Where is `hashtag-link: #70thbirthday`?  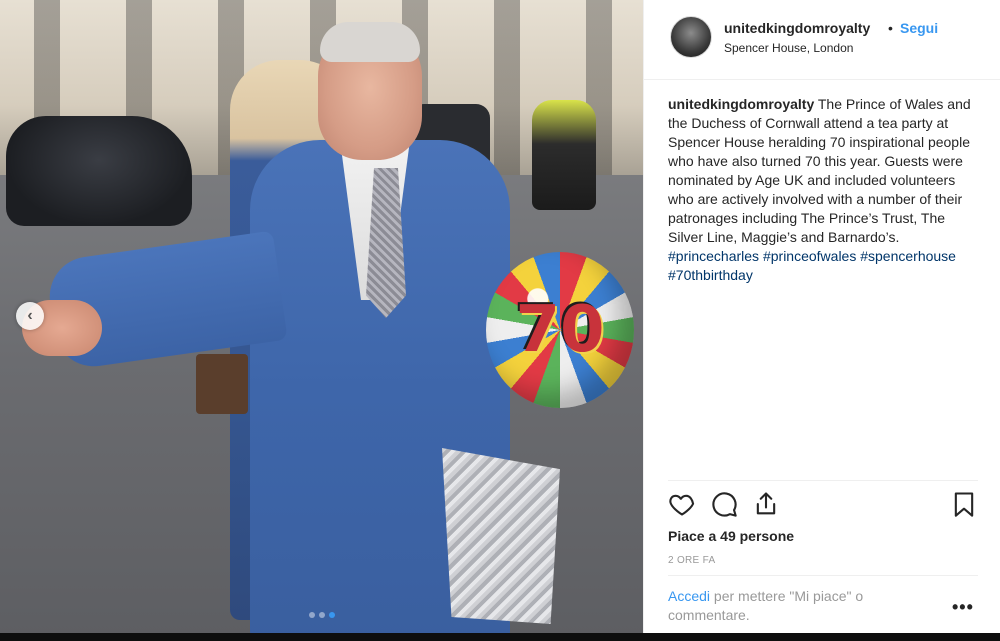
hashtag-link: #70thbirthday is located at coordinates (710, 275).